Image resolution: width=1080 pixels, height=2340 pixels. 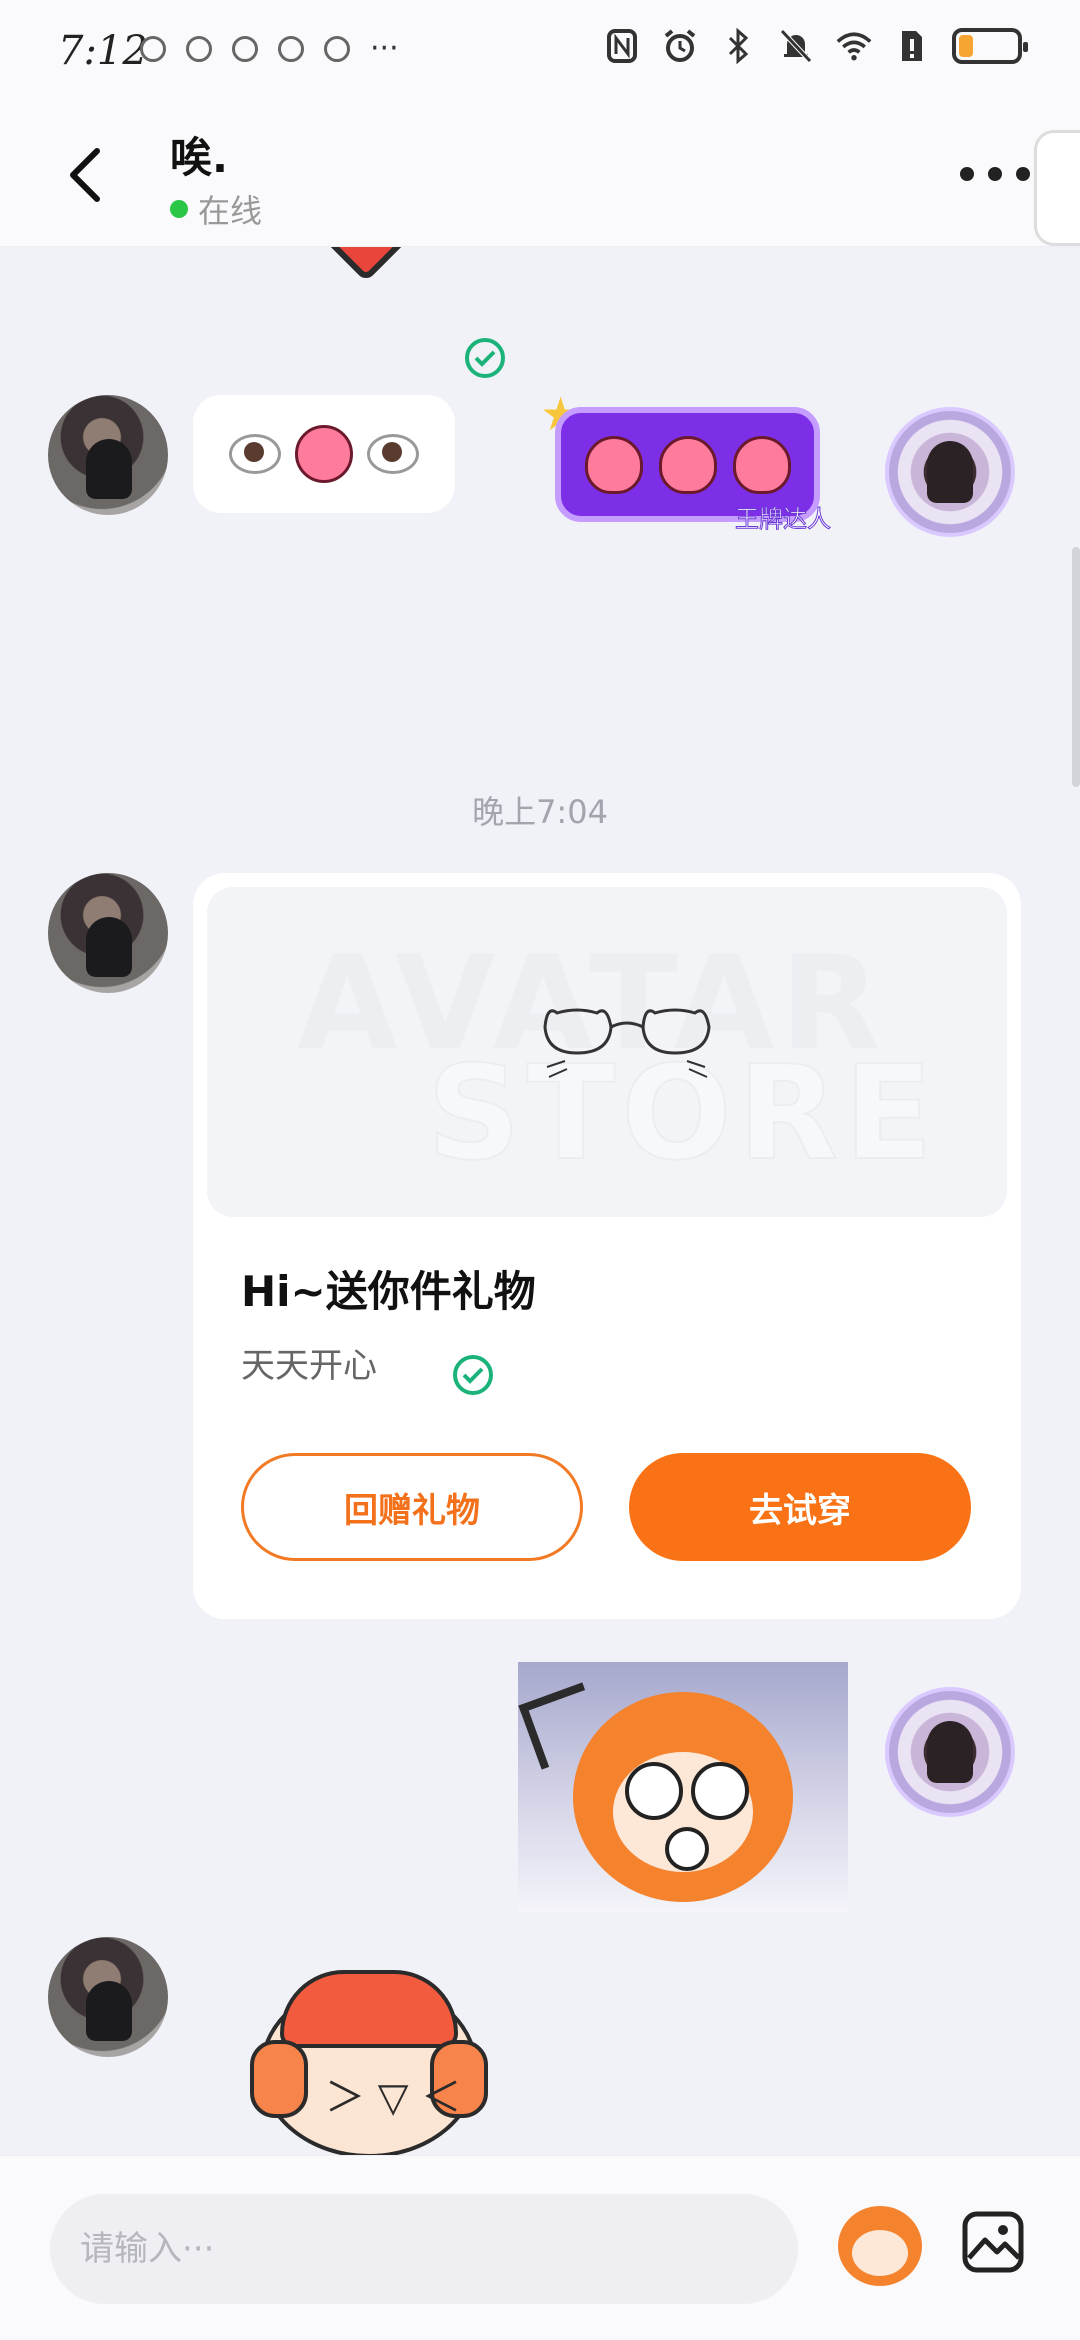 What do you see at coordinates (179, 209) in the screenshot?
I see `online-dot-icon` at bounding box center [179, 209].